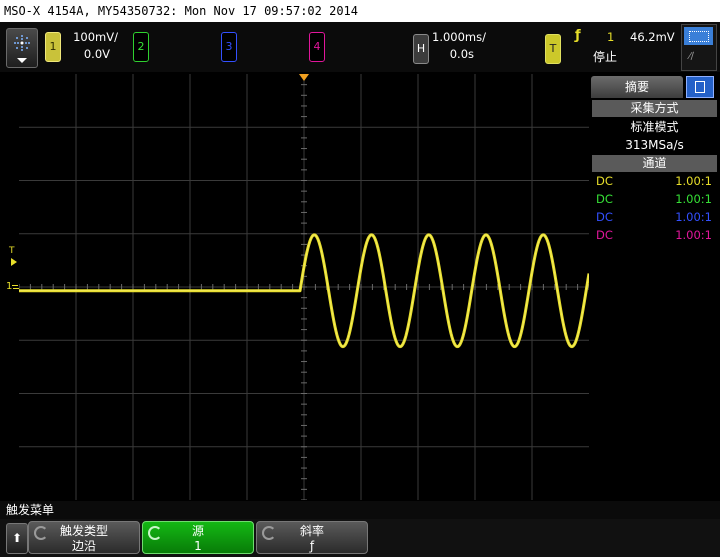  What do you see at coordinates (699, 47) in the screenshot?
I see `display-mode-button: ⁄∕` at bounding box center [699, 47].